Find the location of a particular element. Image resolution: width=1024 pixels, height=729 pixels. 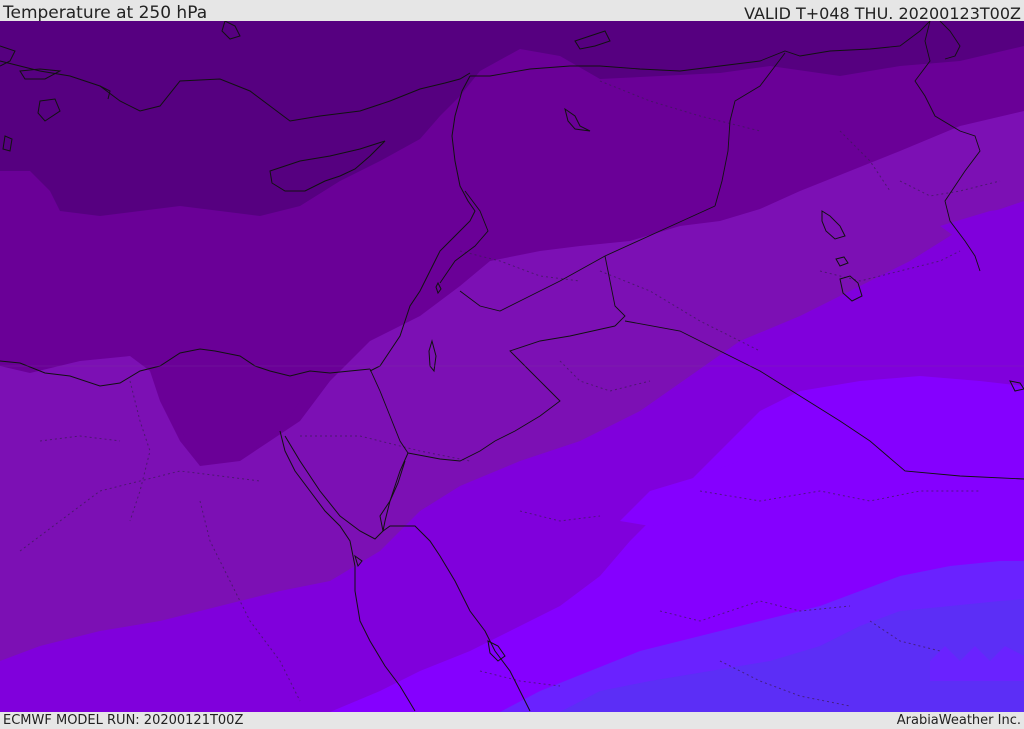

map-title: Temperature at 250 hPa is located at coordinates (105, 13).